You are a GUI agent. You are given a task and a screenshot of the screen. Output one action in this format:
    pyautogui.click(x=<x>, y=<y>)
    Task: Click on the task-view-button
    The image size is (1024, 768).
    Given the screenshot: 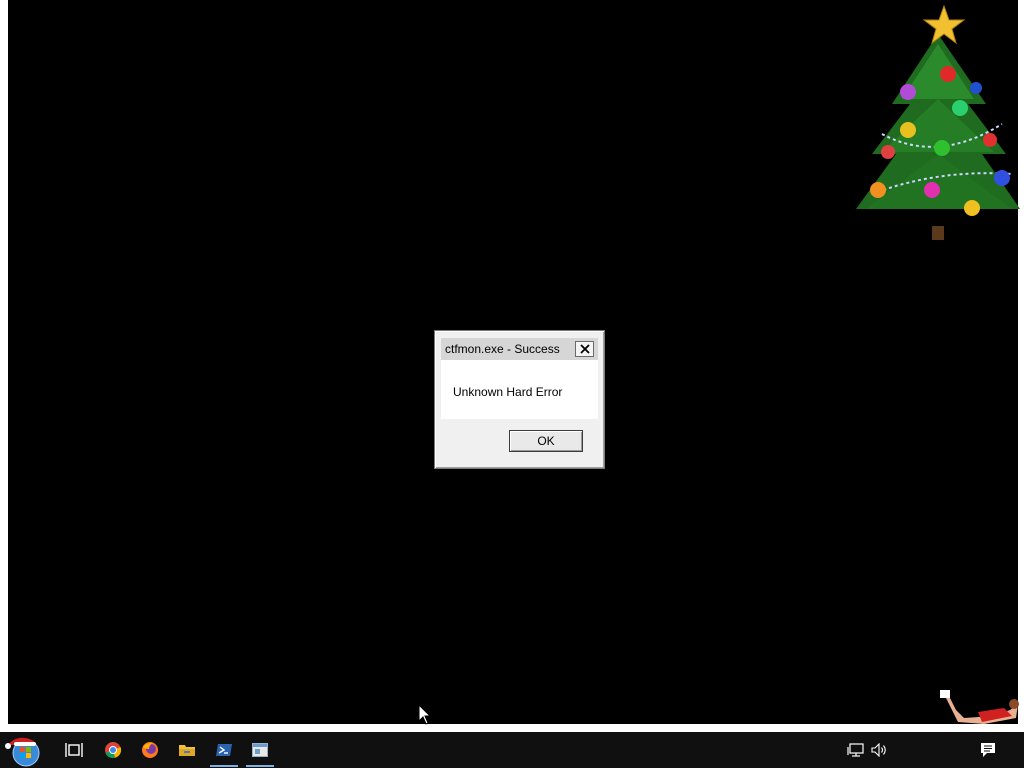 What is the action you would take?
    pyautogui.click(x=74, y=750)
    